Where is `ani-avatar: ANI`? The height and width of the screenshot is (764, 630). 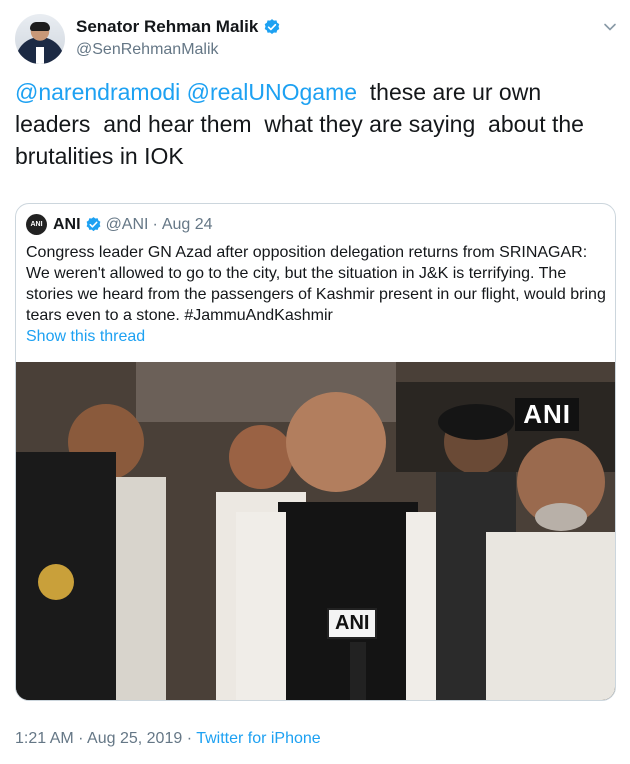 ani-avatar: ANI is located at coordinates (36, 224).